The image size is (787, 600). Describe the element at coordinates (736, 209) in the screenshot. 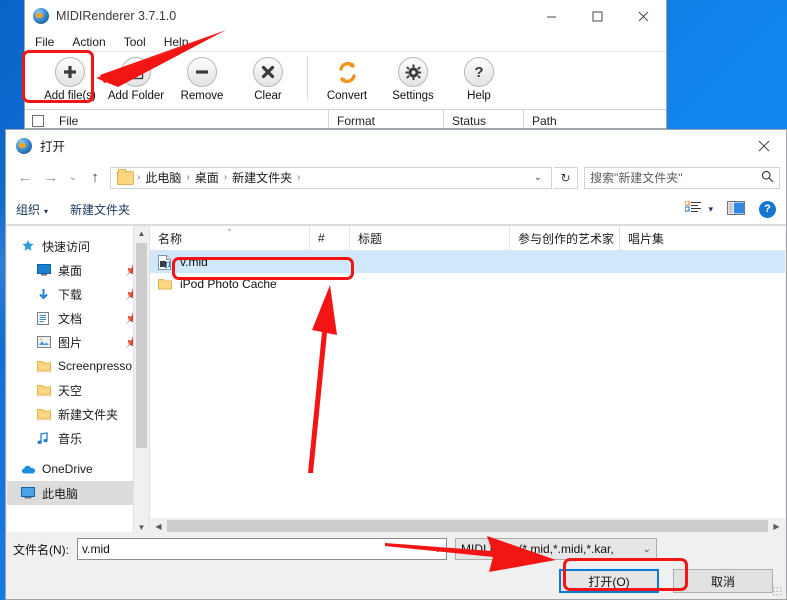

I see `preview-pane-icon` at that location.